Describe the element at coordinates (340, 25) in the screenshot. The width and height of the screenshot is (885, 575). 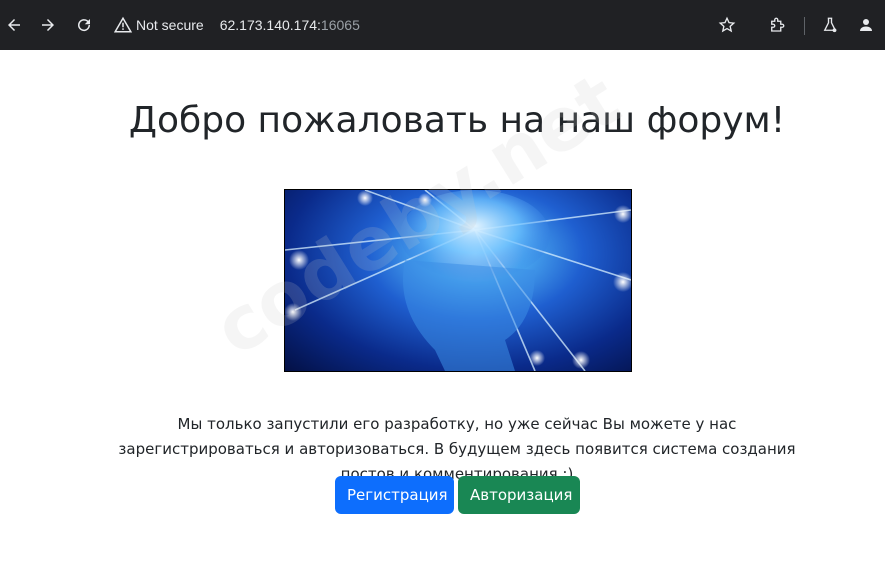
I see `url-port: 16065` at that location.